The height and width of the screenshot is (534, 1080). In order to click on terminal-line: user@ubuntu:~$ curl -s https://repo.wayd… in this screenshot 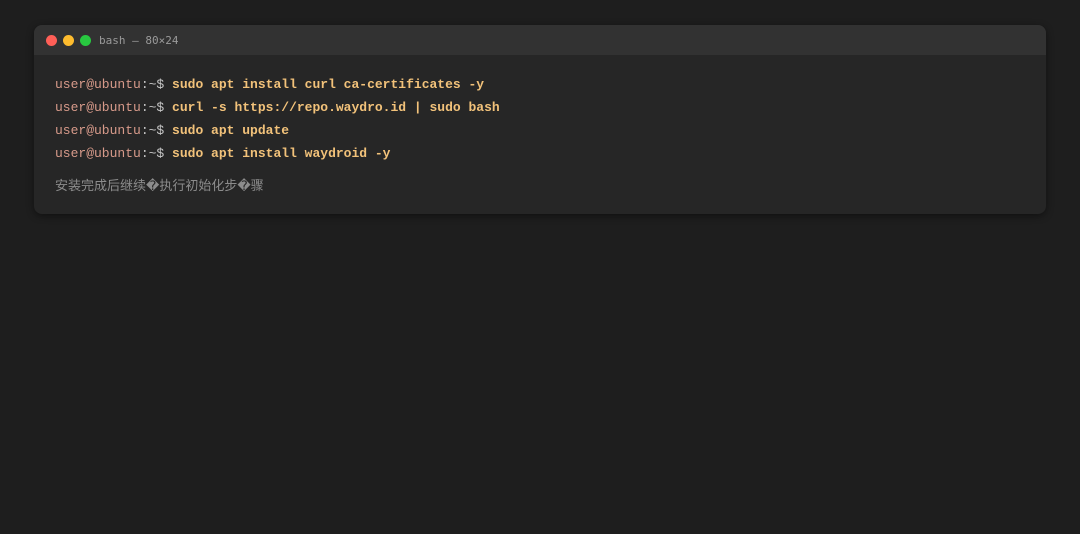, I will do `click(550, 107)`.